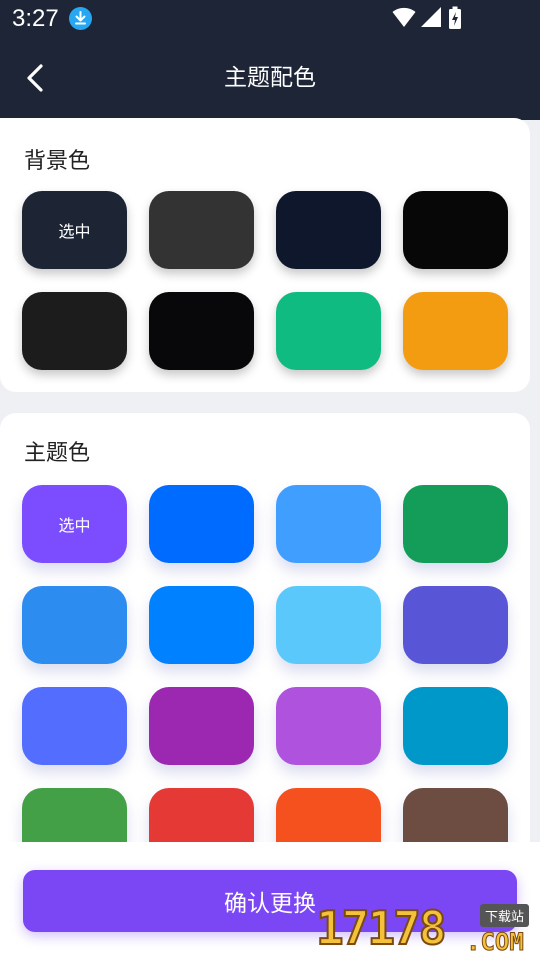 The image size is (540, 960). I want to click on cell-signal-icon, so click(431, 17).